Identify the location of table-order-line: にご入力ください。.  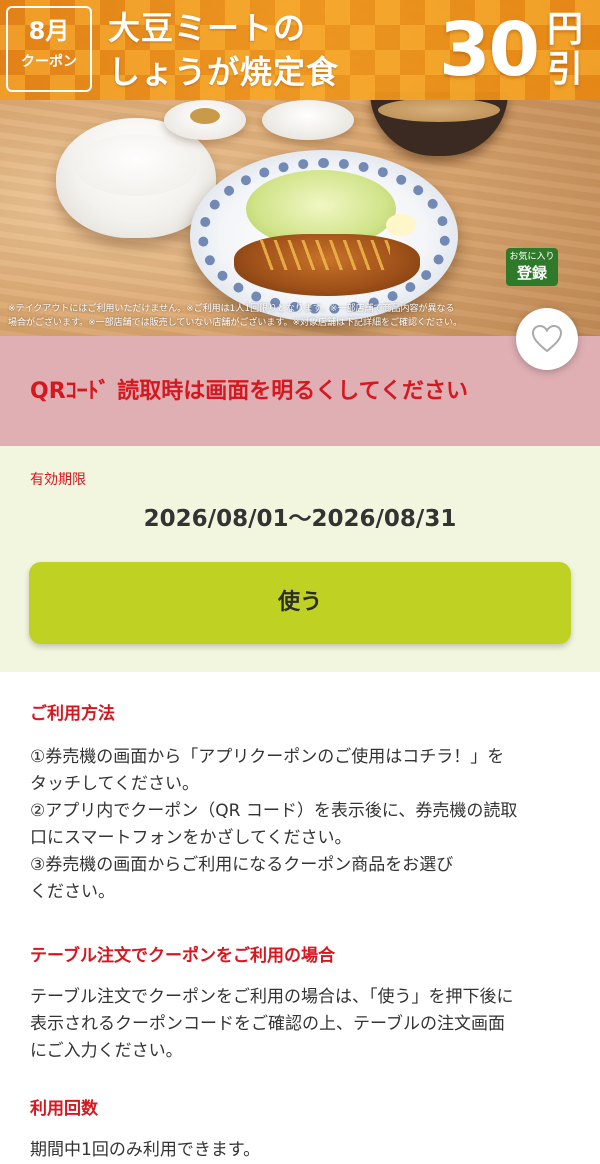
(106, 1051).